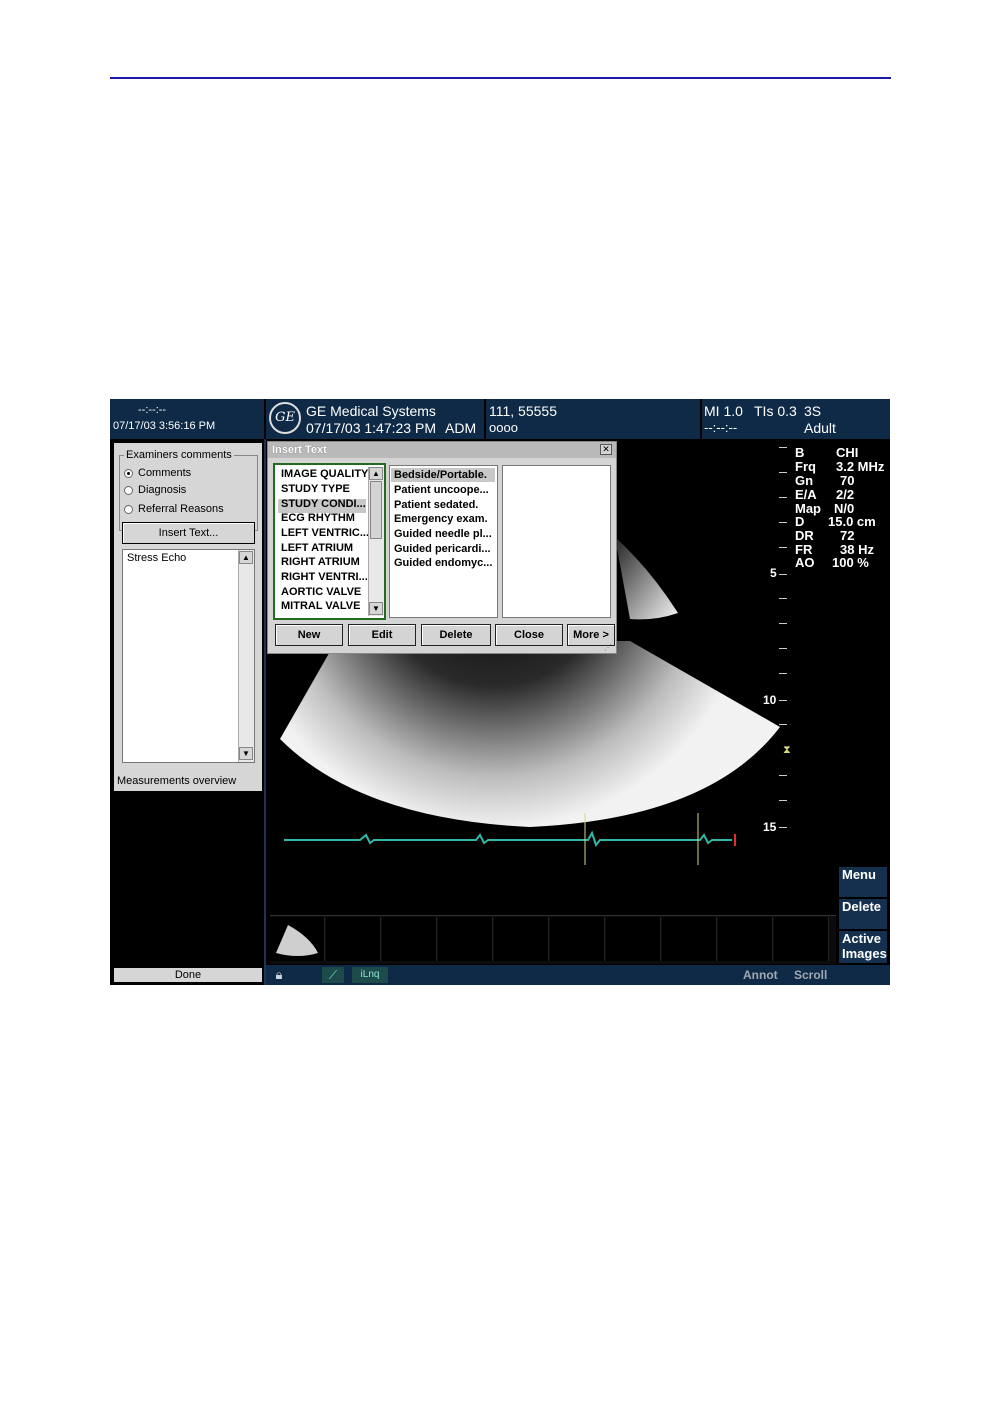  Describe the element at coordinates (859, 874) in the screenshot. I see `menu-button-label: Menu` at that location.